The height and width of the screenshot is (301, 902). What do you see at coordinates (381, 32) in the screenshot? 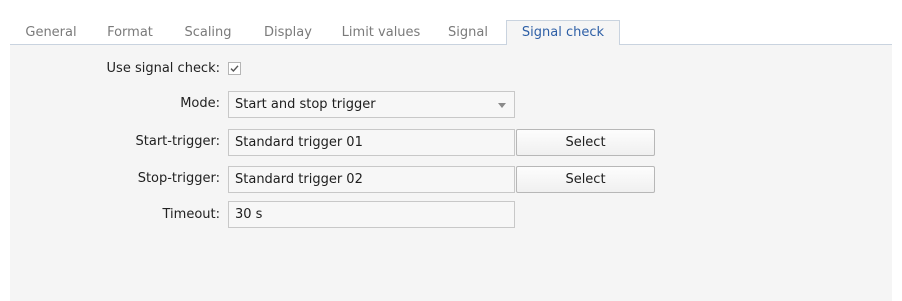
I see `tab-limit-values: Limit values` at bounding box center [381, 32].